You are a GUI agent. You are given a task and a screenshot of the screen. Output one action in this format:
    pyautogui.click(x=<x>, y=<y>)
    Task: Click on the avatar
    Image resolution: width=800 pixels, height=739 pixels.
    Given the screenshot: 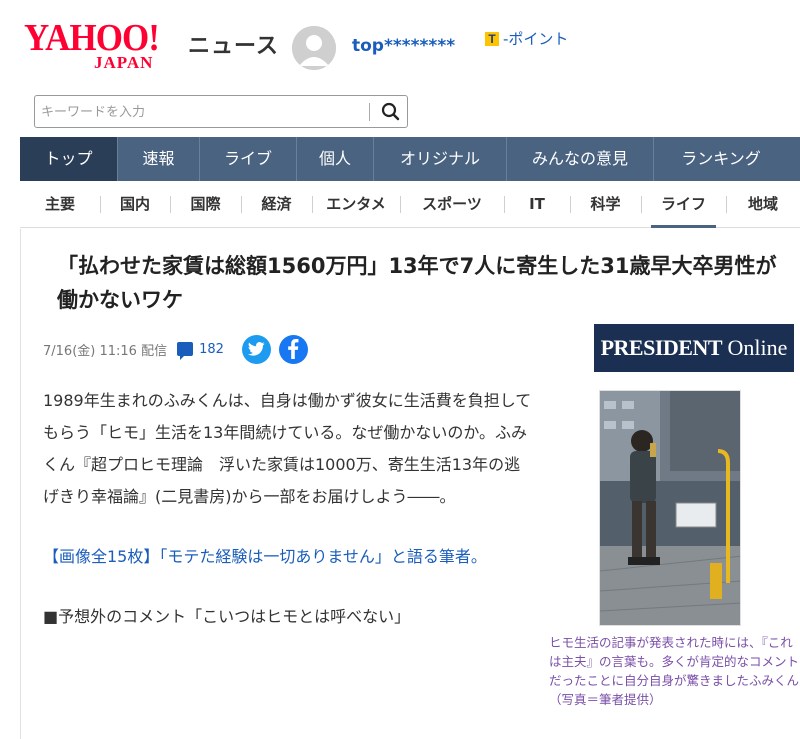 What is the action you would take?
    pyautogui.click(x=314, y=48)
    